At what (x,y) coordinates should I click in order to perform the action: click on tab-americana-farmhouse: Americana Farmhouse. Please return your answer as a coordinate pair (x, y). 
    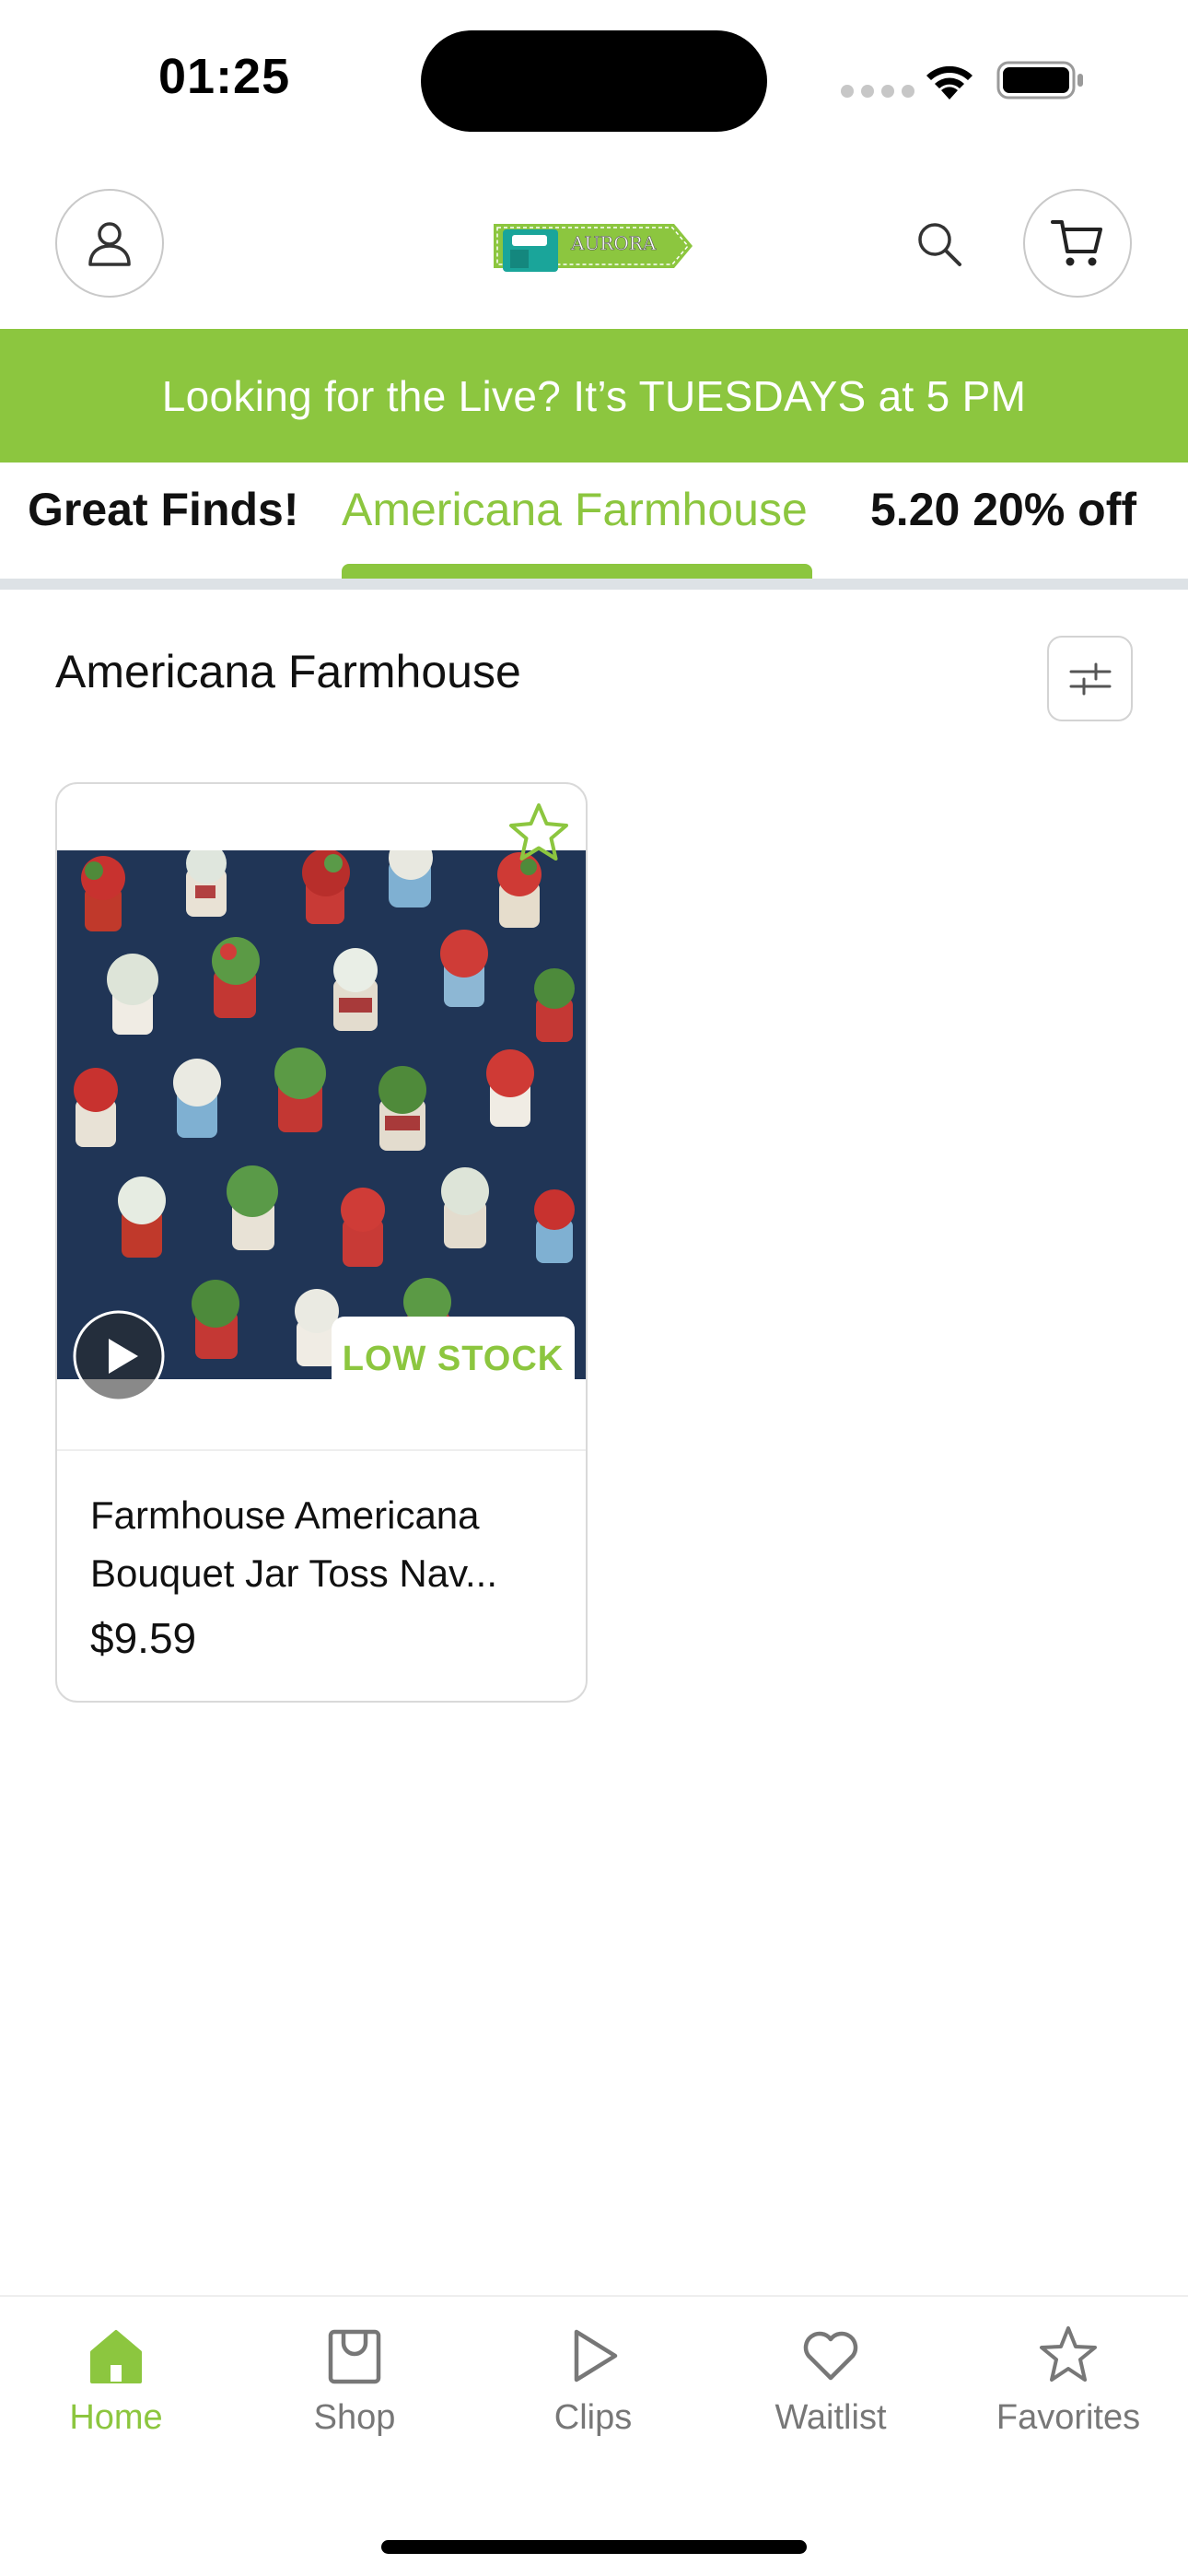
    Looking at the image, I should click on (575, 509).